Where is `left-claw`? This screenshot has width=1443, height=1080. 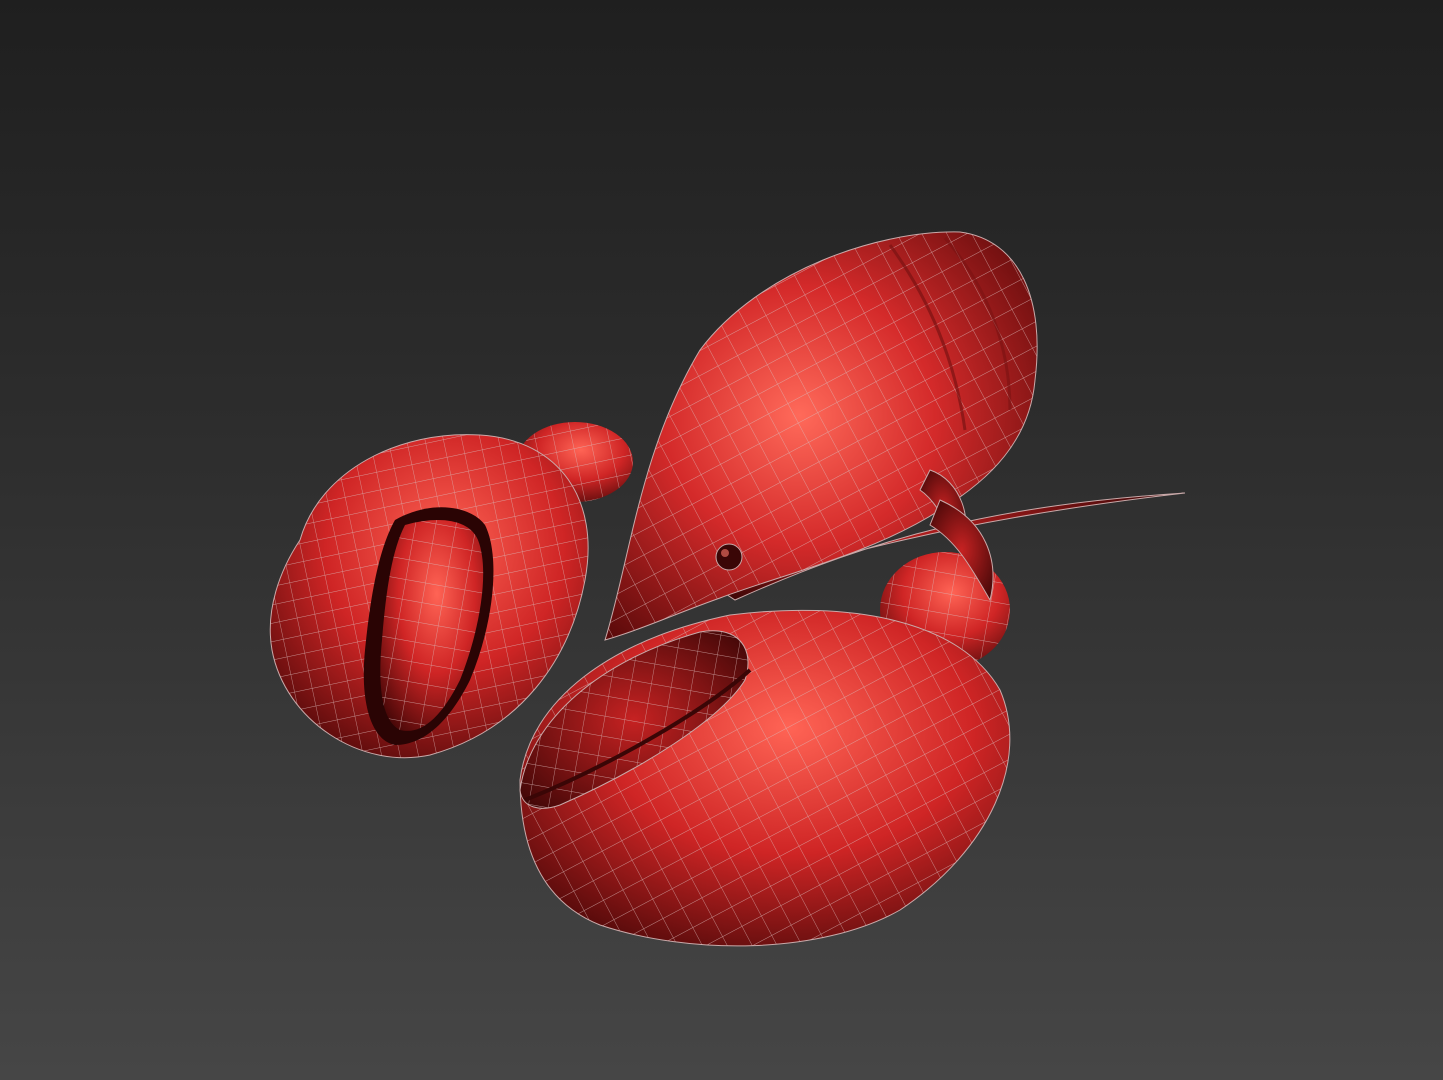 left-claw is located at coordinates (429, 596).